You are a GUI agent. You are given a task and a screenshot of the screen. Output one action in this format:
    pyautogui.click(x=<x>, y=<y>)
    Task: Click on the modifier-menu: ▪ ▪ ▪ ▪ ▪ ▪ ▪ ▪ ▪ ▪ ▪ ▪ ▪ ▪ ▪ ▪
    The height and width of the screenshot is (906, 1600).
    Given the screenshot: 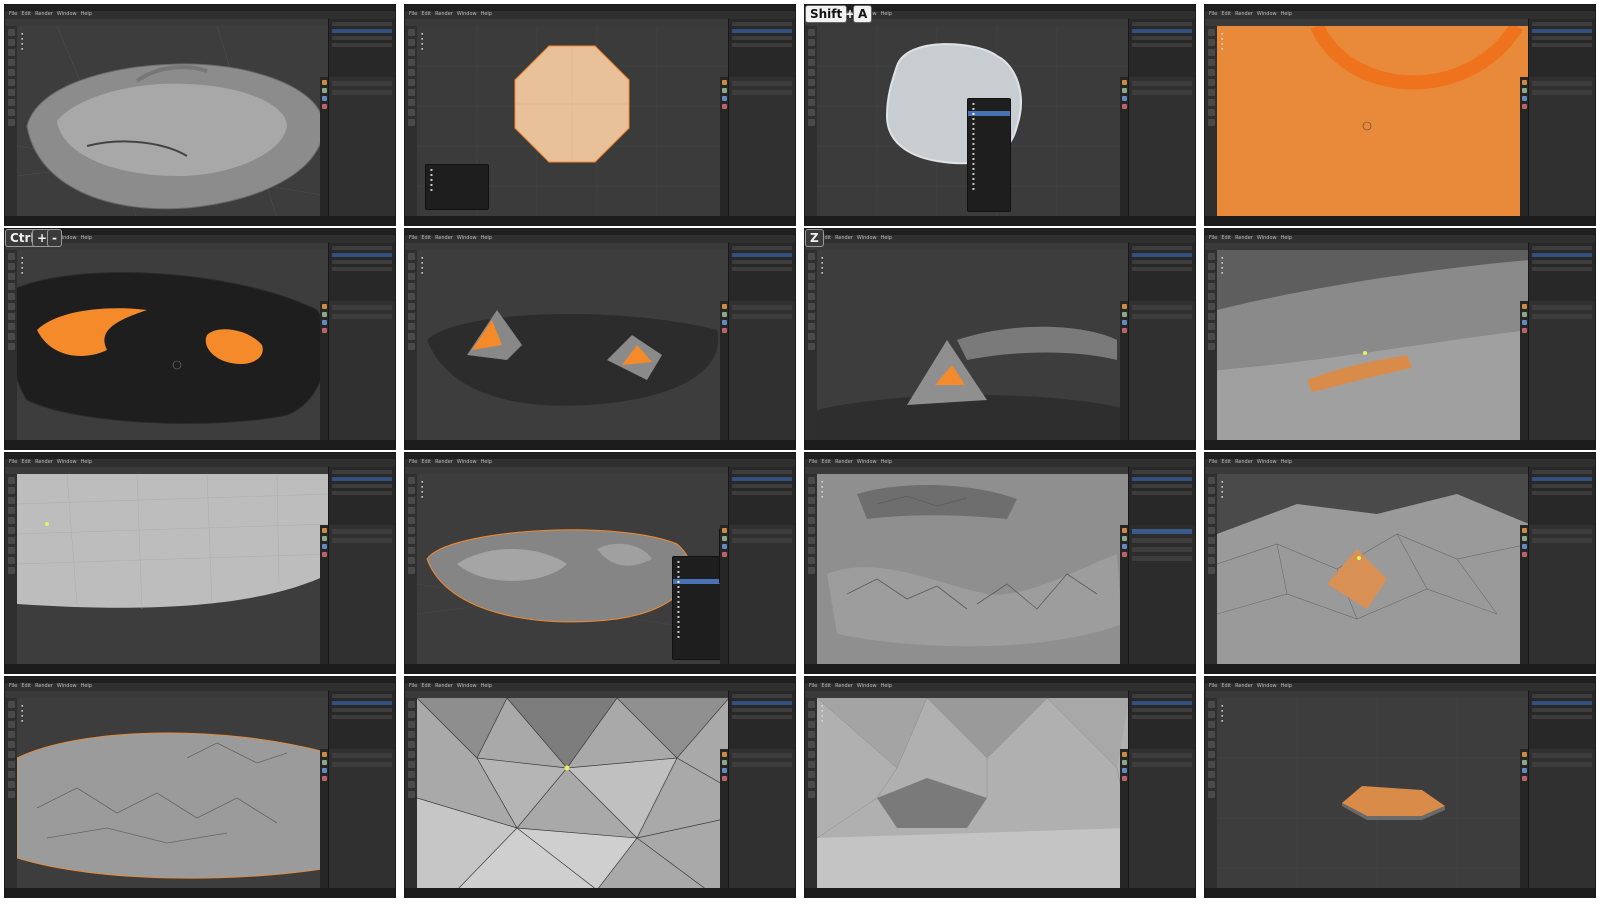 What is the action you would take?
    pyautogui.click(x=697, y=608)
    